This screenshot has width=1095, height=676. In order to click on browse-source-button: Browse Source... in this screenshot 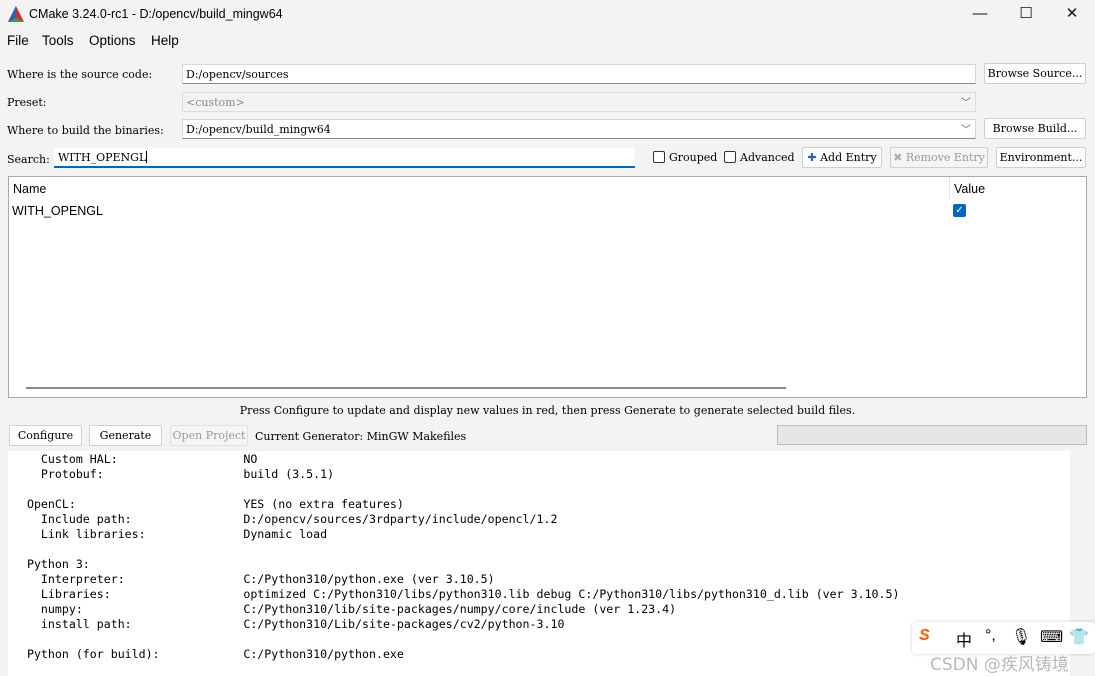, I will do `click(1035, 73)`.